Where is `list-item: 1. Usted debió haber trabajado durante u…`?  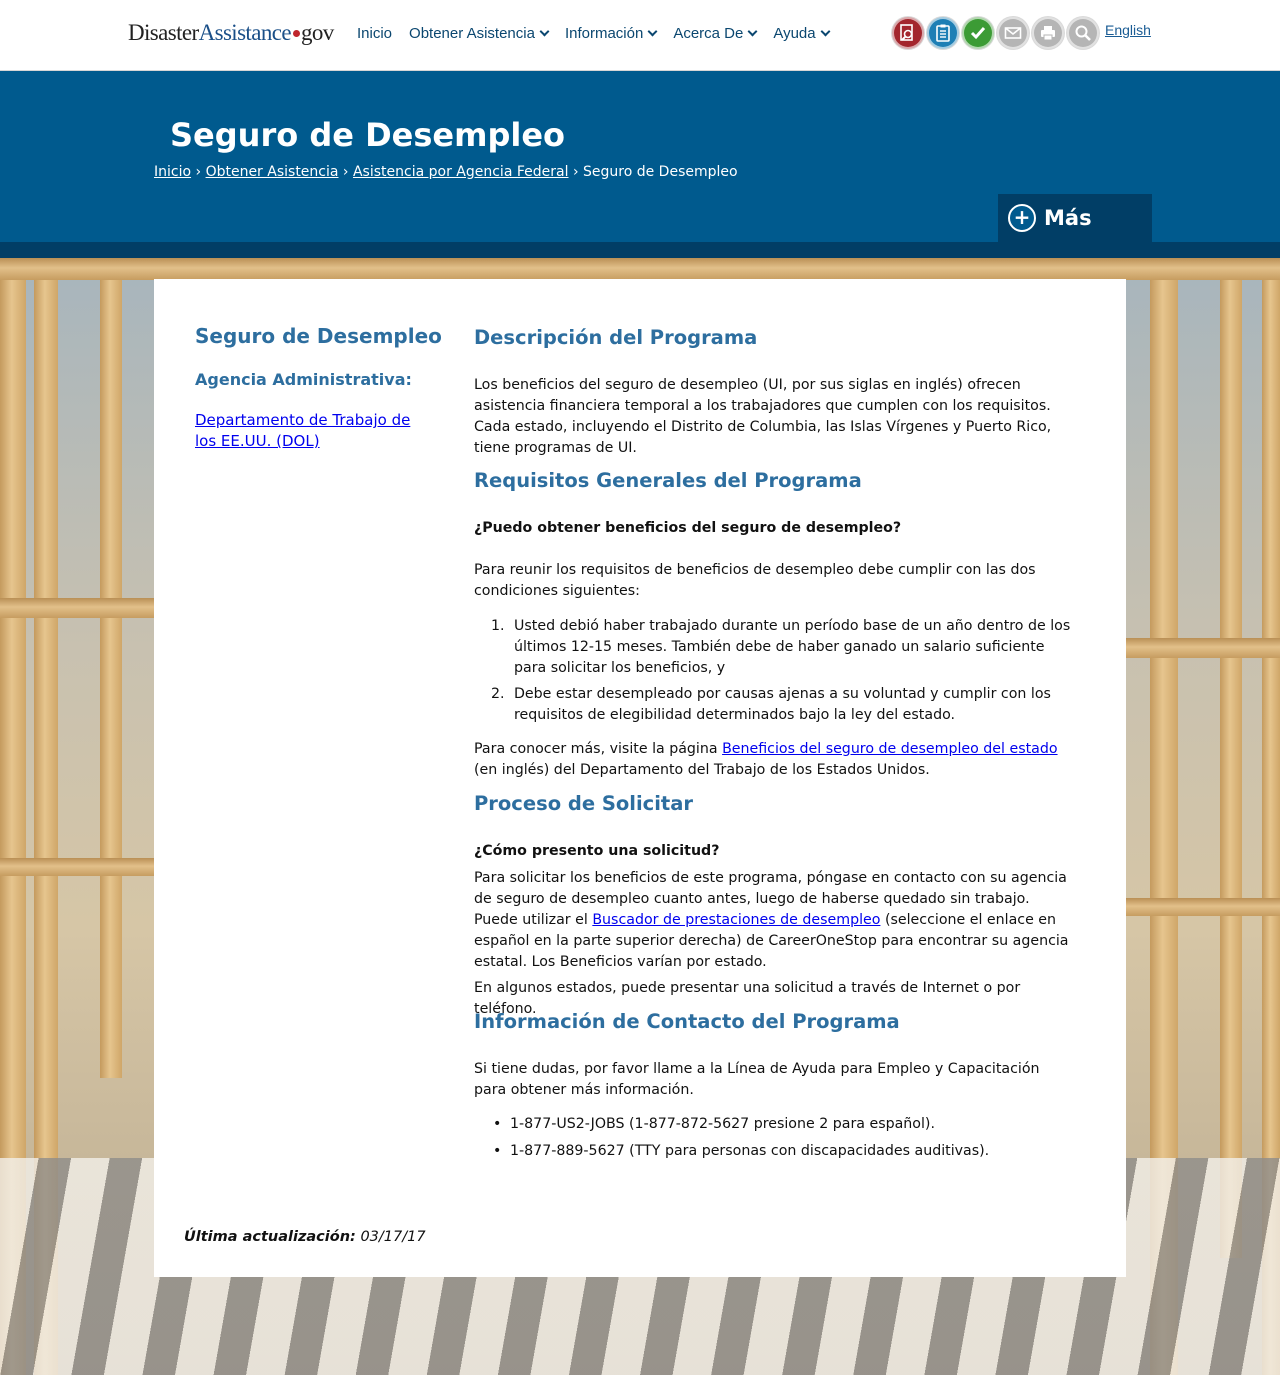
list-item: 1. Usted debió haber trabajado durante u… is located at coordinates (781, 647).